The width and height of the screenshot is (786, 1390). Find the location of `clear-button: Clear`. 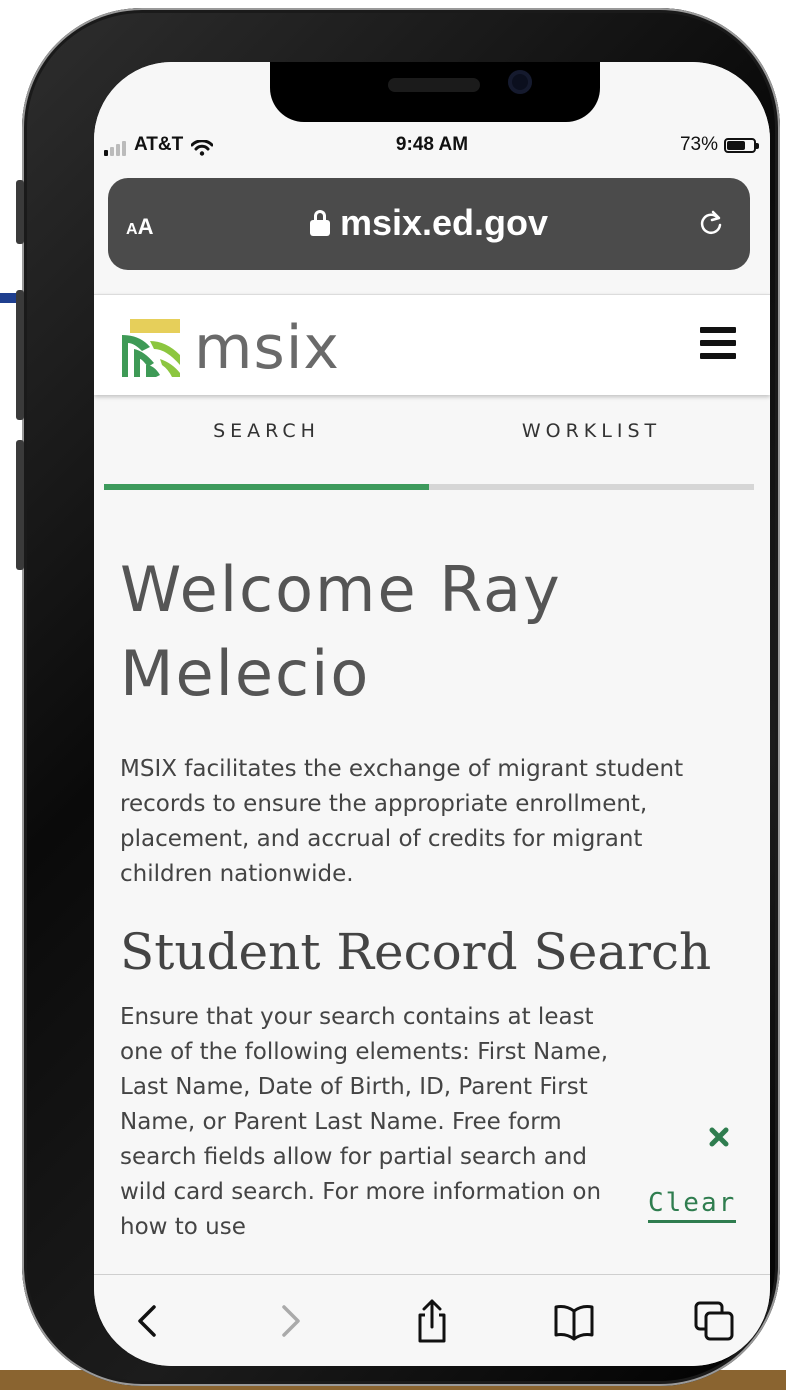

clear-button: Clear is located at coordinates (692, 1205).